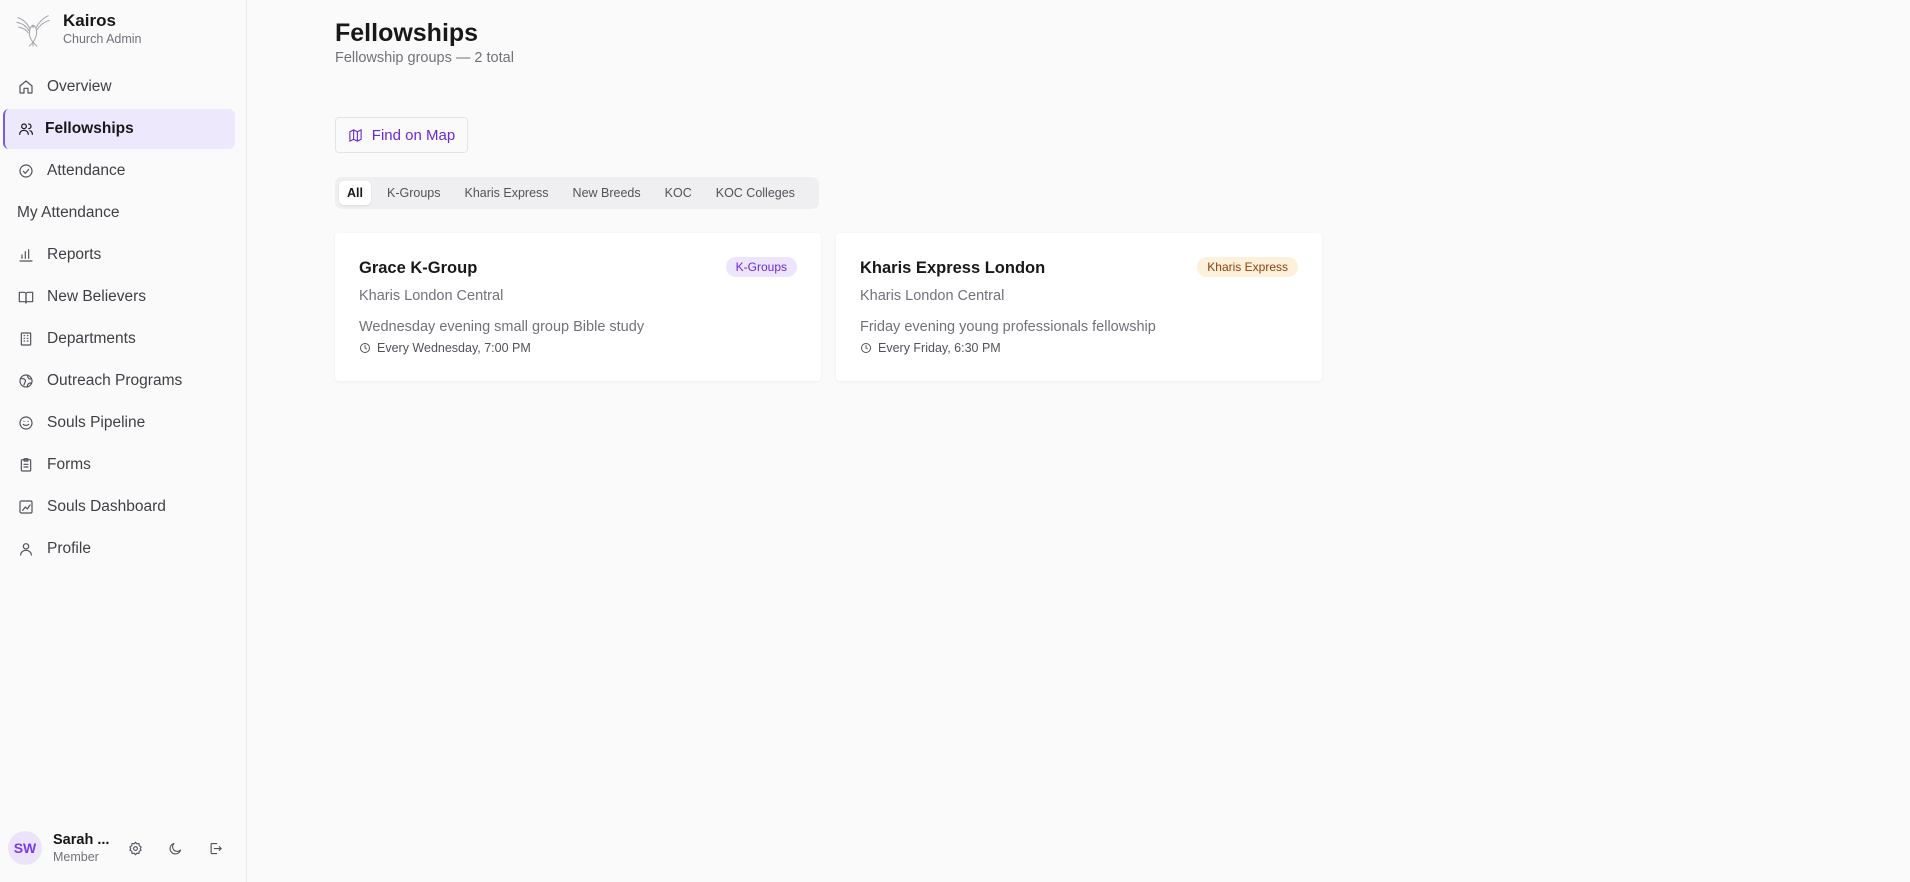 This screenshot has height=882, width=1910. Describe the element at coordinates (678, 193) in the screenshot. I see `tab-koc: KOC` at that location.